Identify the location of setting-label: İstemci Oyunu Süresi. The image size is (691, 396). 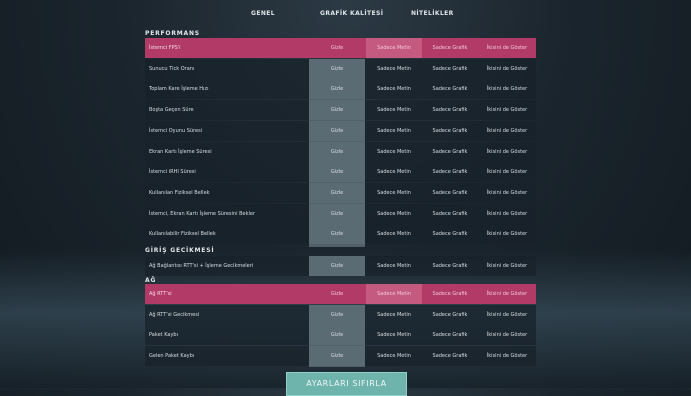
(176, 131).